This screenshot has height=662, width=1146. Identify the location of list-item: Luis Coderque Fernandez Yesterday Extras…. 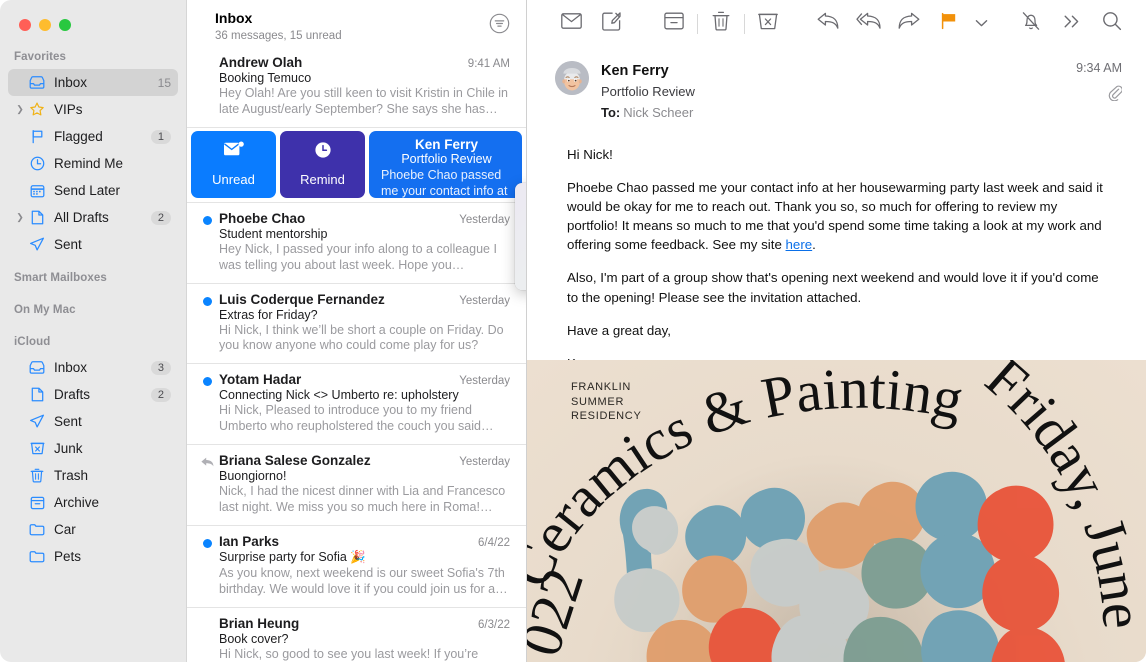
(356, 324).